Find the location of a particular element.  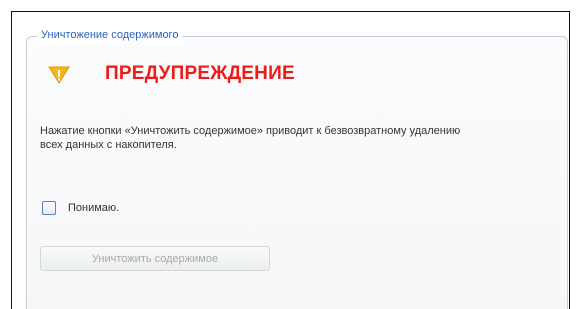

understand-checkbox is located at coordinates (49, 208).